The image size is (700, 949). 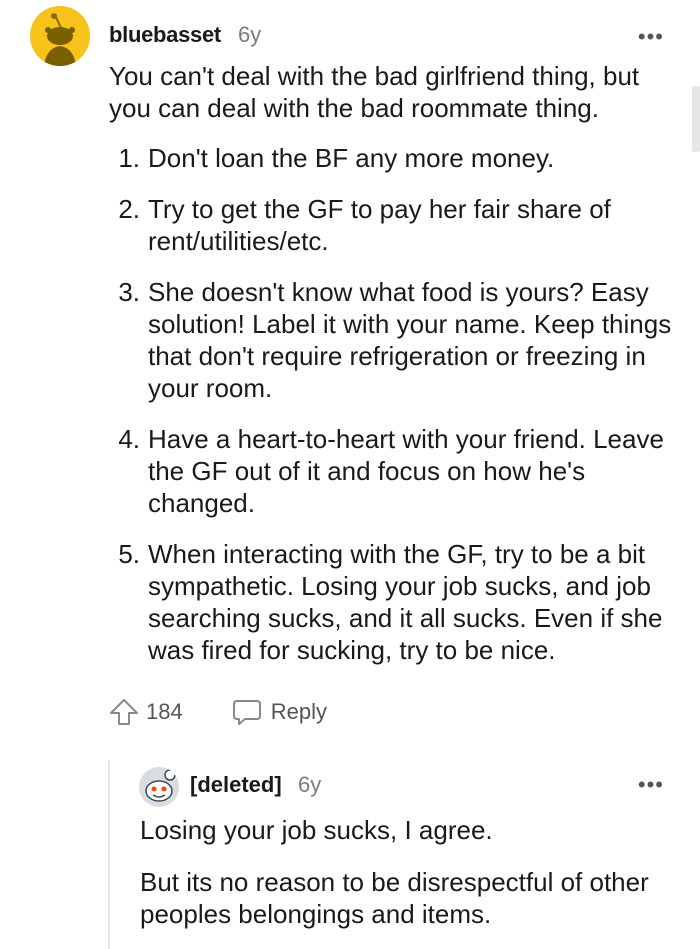 I want to click on reply-username: [deleted], so click(x=236, y=784).